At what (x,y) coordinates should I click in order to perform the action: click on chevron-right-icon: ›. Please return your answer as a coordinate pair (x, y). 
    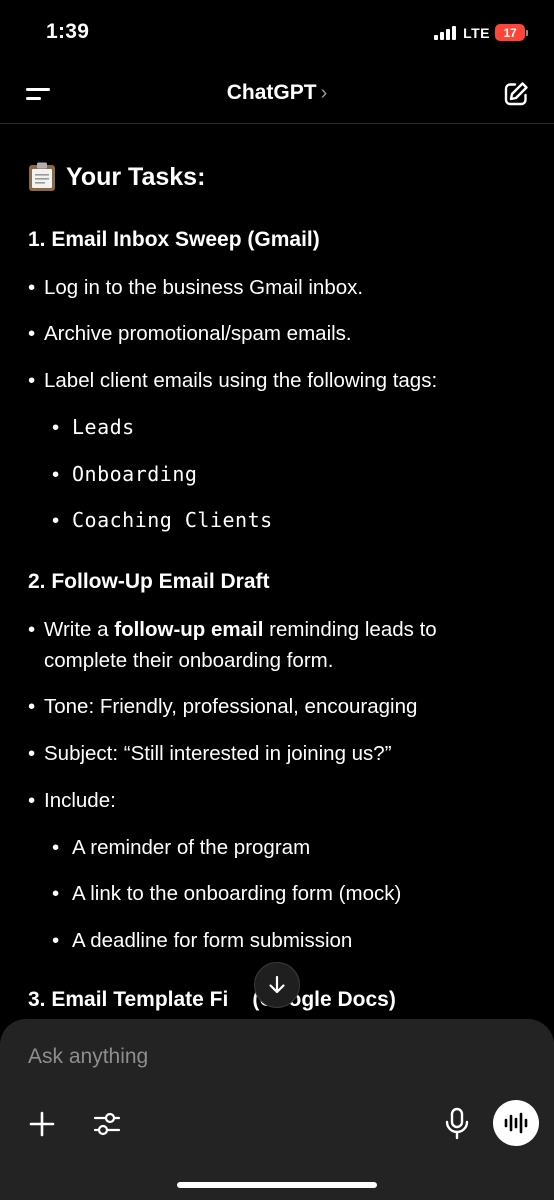
    Looking at the image, I should click on (324, 93).